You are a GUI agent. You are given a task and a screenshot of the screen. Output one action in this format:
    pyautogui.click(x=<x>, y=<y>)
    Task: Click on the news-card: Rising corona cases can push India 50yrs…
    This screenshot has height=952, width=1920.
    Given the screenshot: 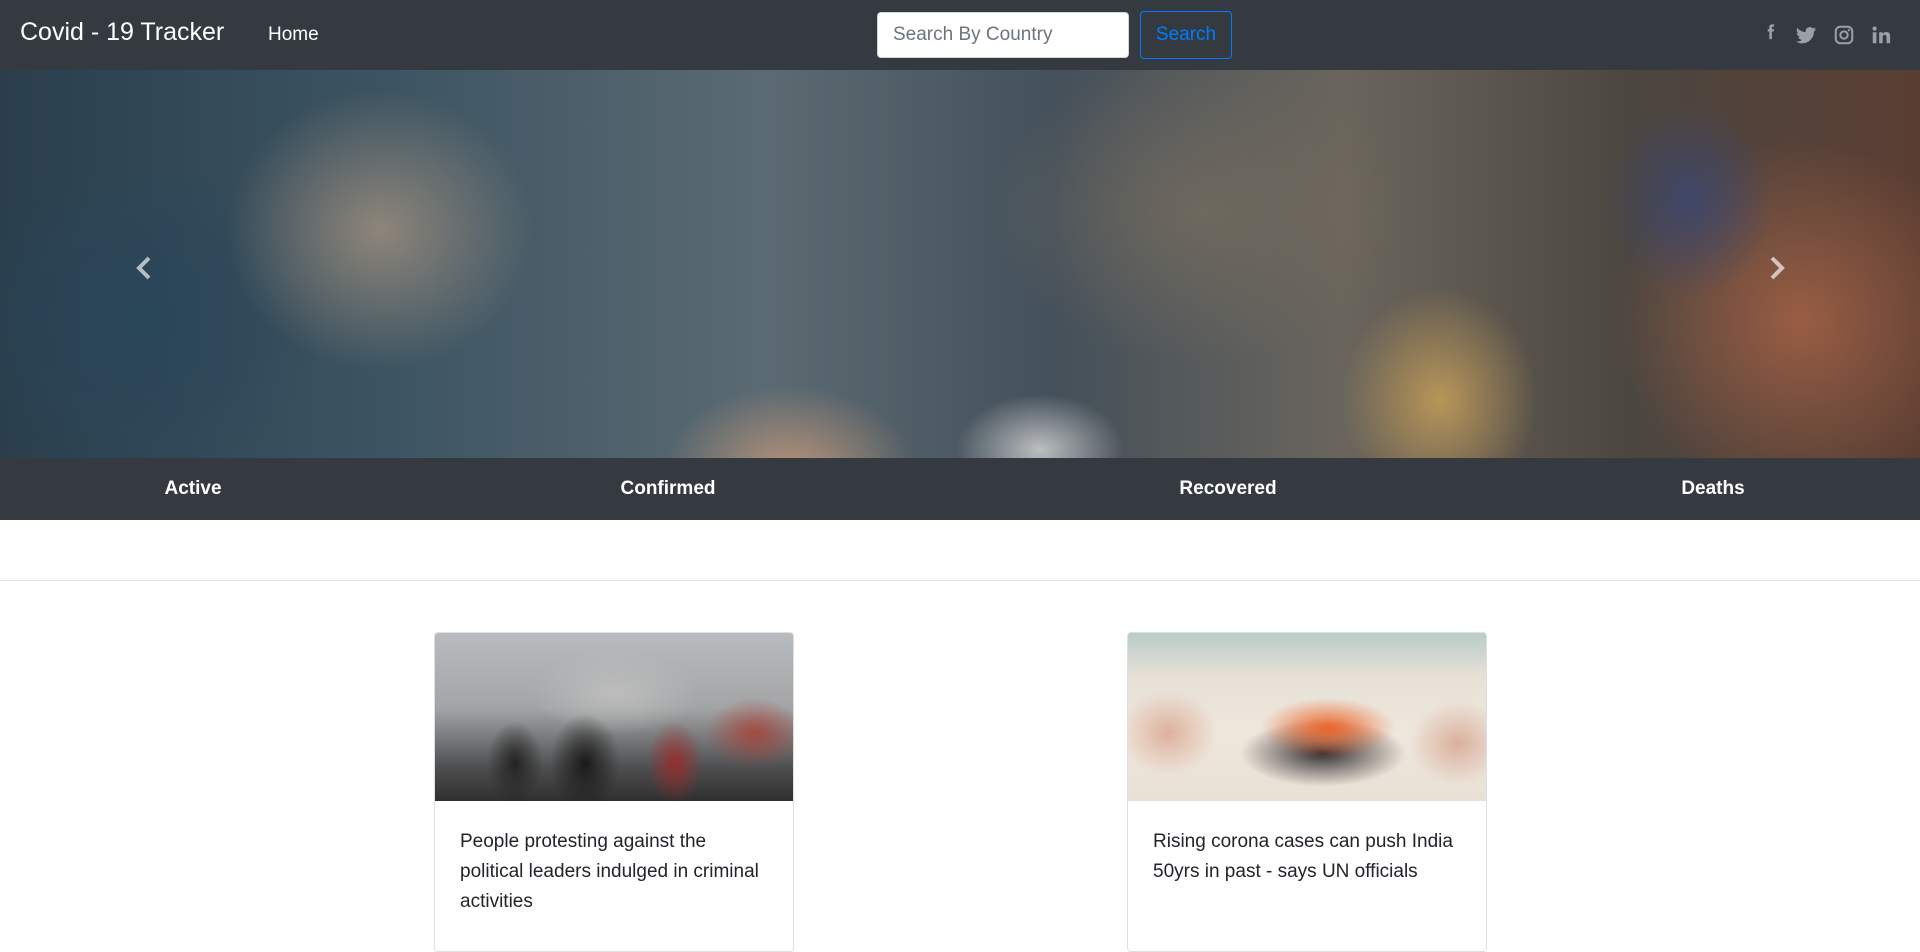 What is the action you would take?
    pyautogui.click(x=1307, y=792)
    